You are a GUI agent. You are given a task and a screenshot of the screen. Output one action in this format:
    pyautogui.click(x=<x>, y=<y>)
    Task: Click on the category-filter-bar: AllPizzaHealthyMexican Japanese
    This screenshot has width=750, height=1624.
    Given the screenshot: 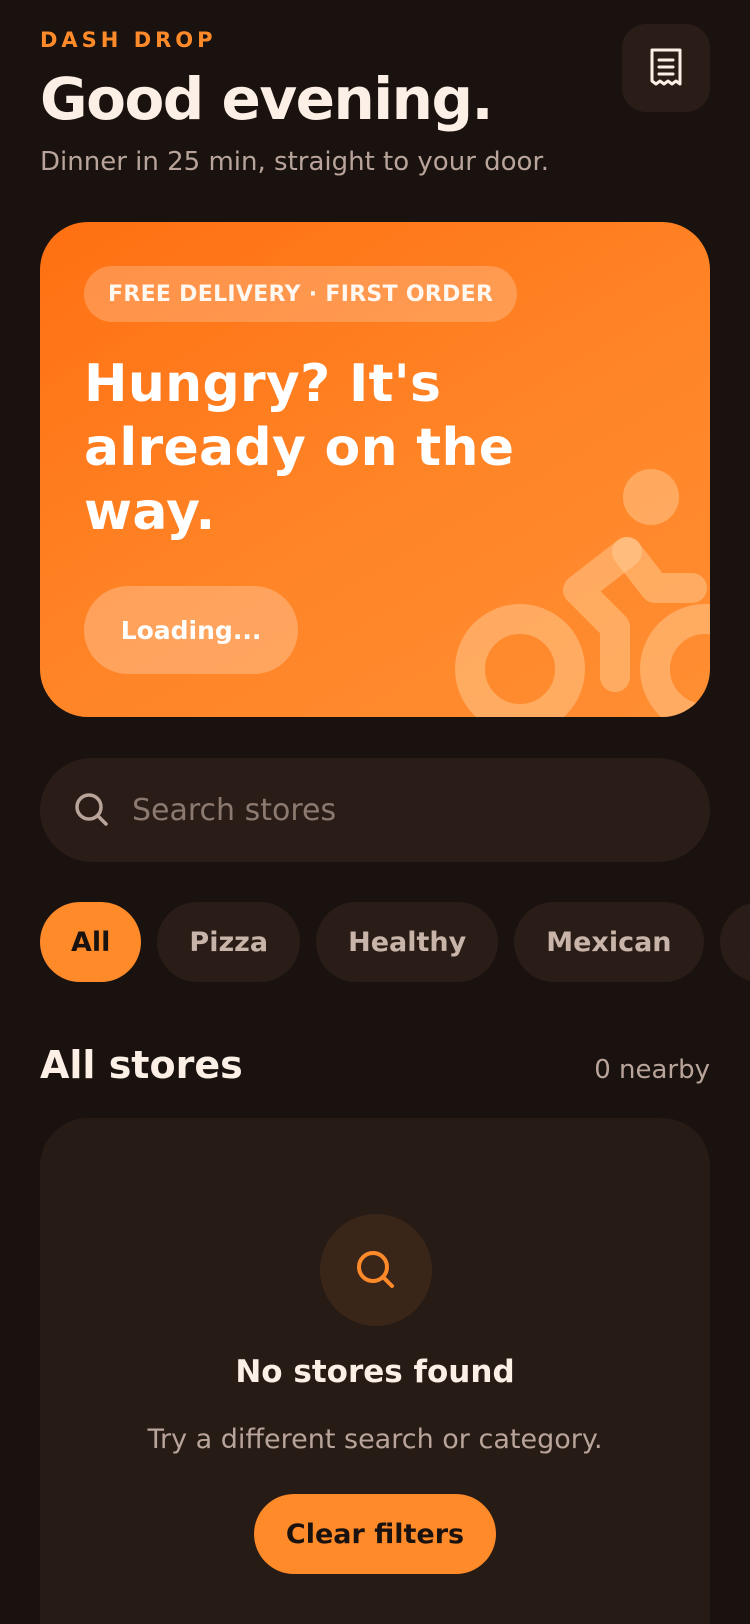 What is the action you would take?
    pyautogui.click(x=395, y=942)
    